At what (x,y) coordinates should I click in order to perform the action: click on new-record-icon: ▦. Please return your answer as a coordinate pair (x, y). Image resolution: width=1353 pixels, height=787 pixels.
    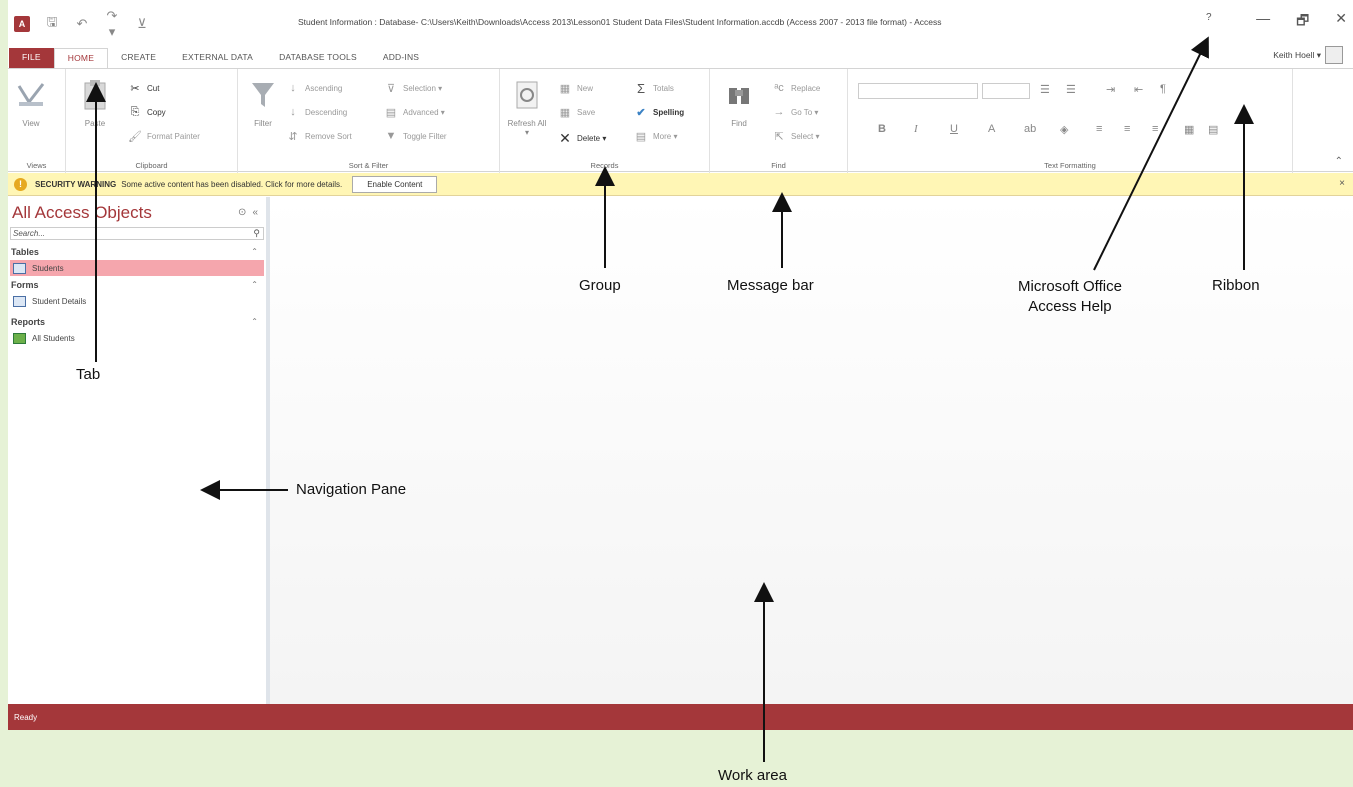
    Looking at the image, I should click on (565, 88).